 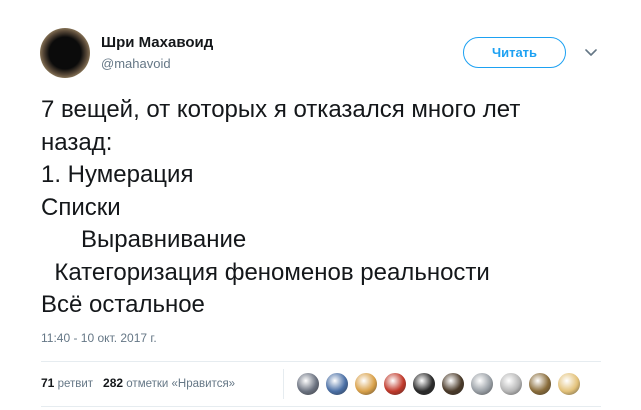 I want to click on avatar-3-icon, so click(x=366, y=384).